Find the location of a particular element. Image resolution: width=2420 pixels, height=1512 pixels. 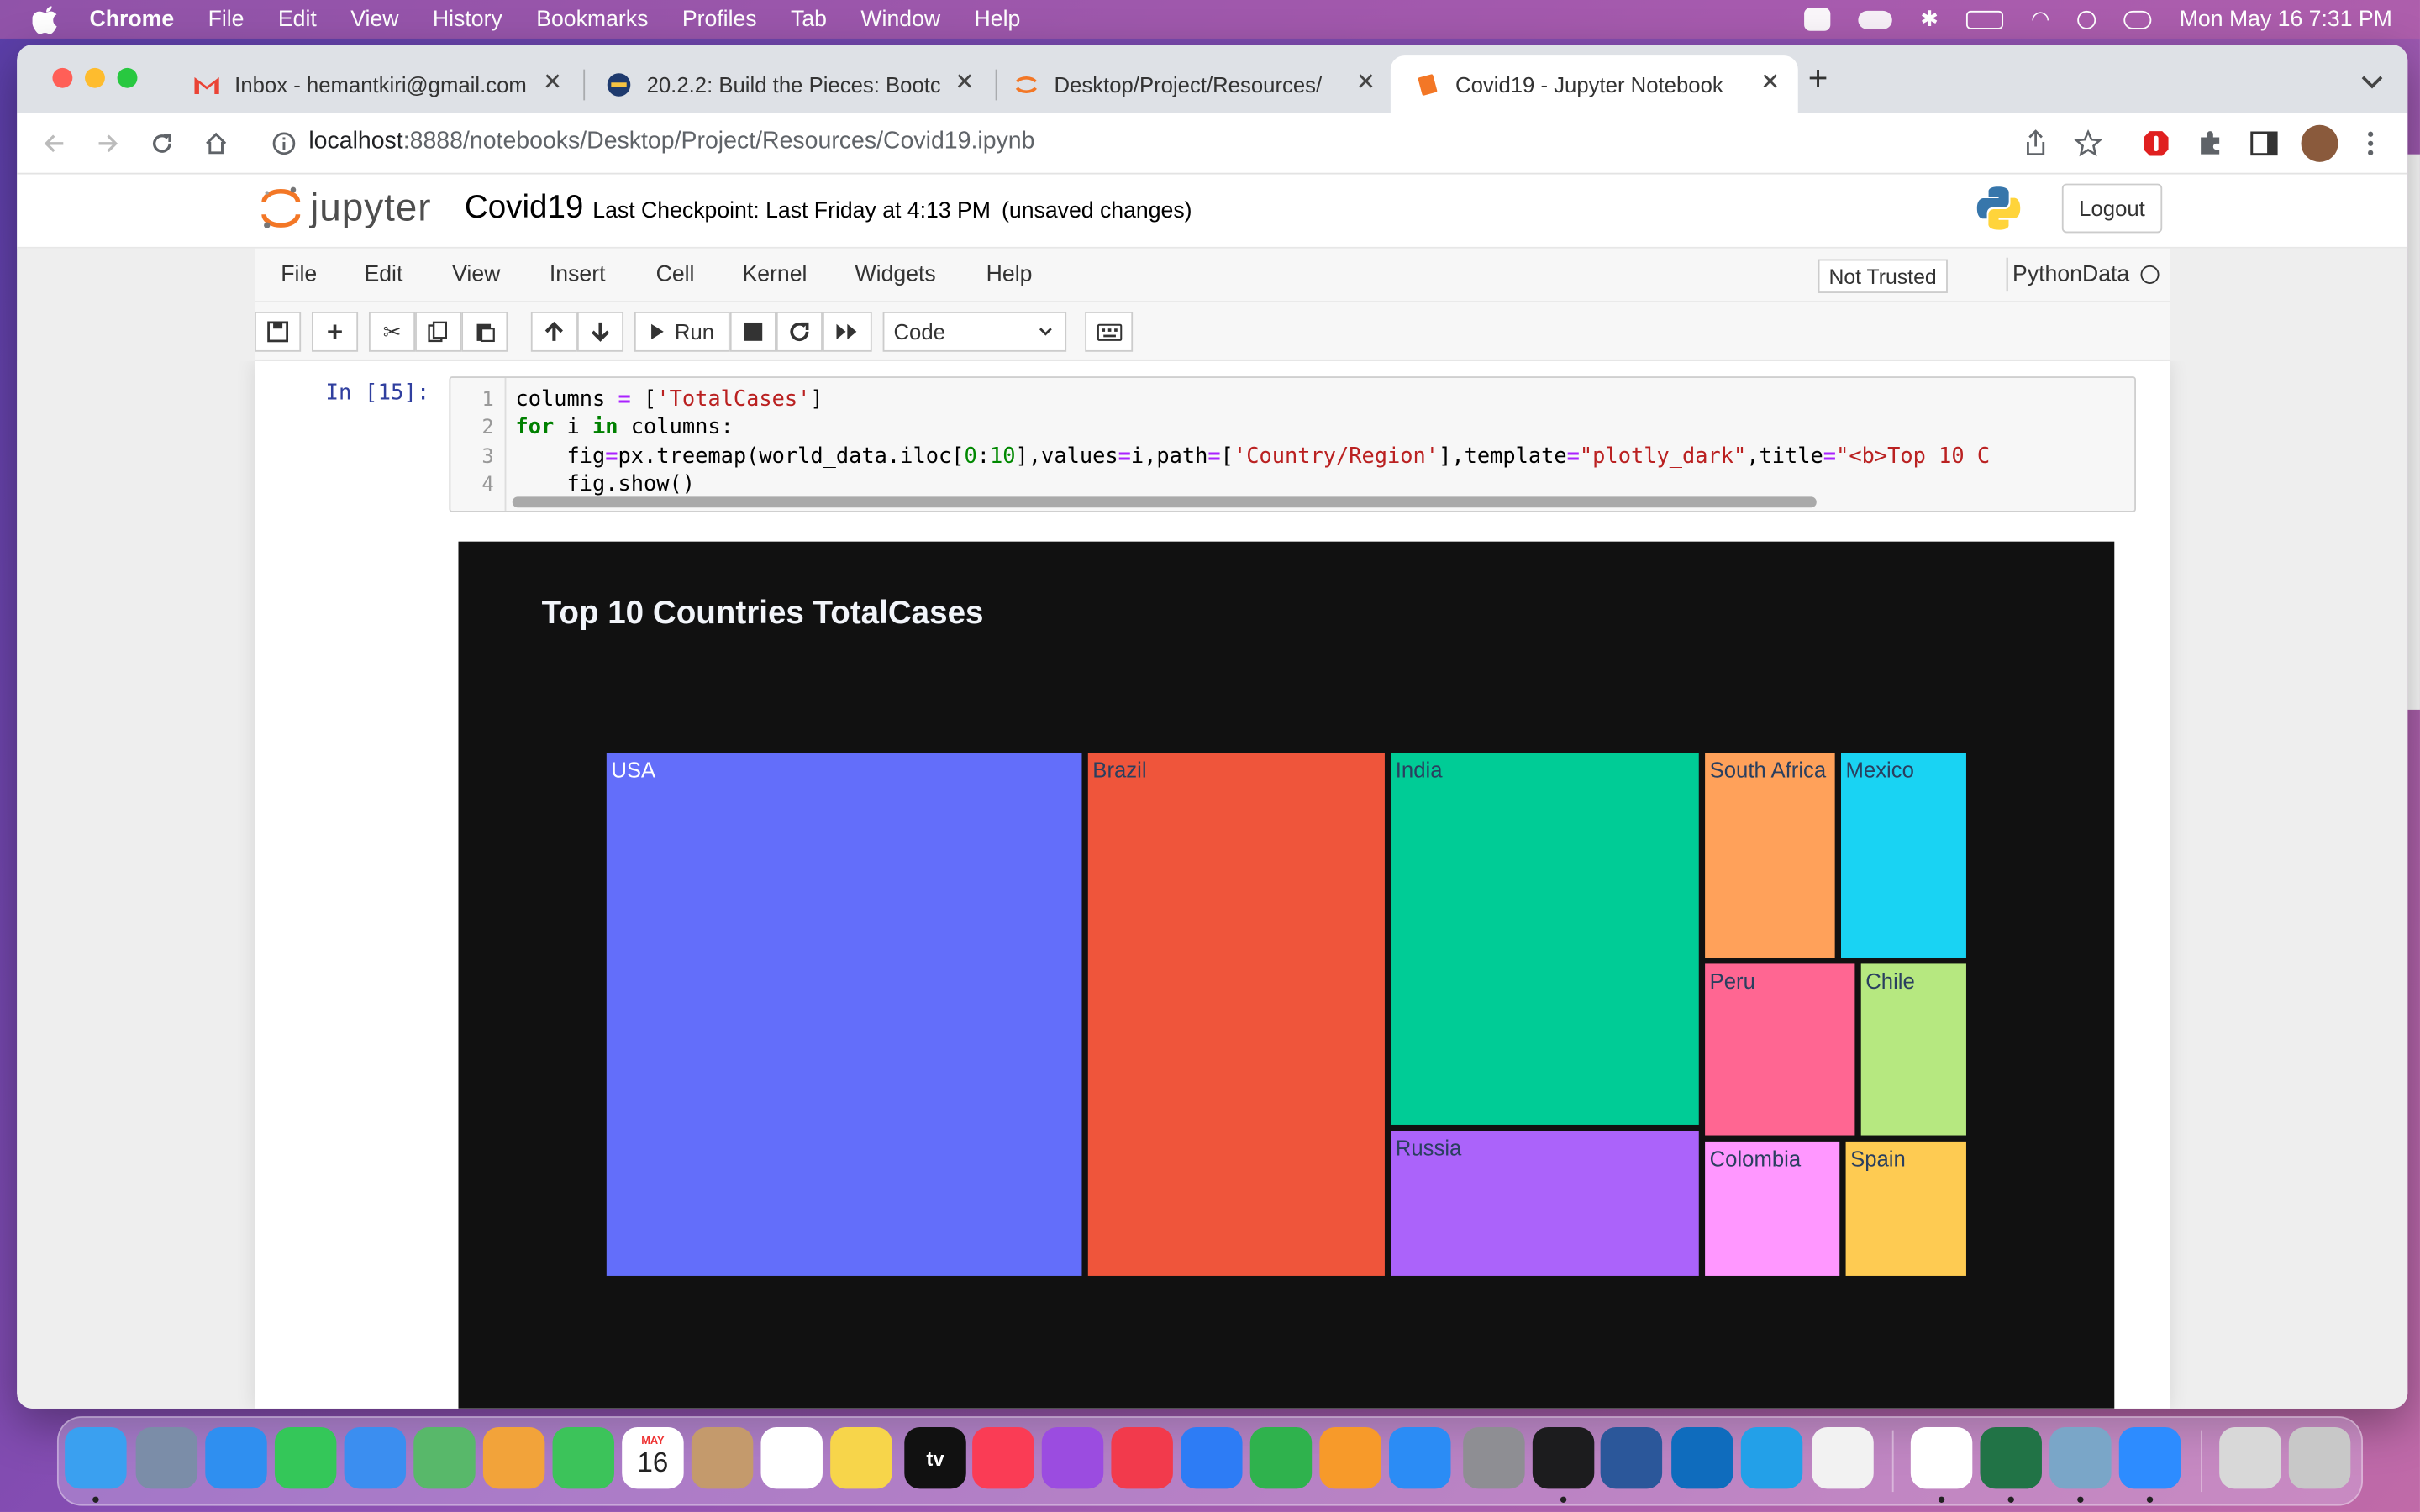

menubar-history: History is located at coordinates (467, 19).